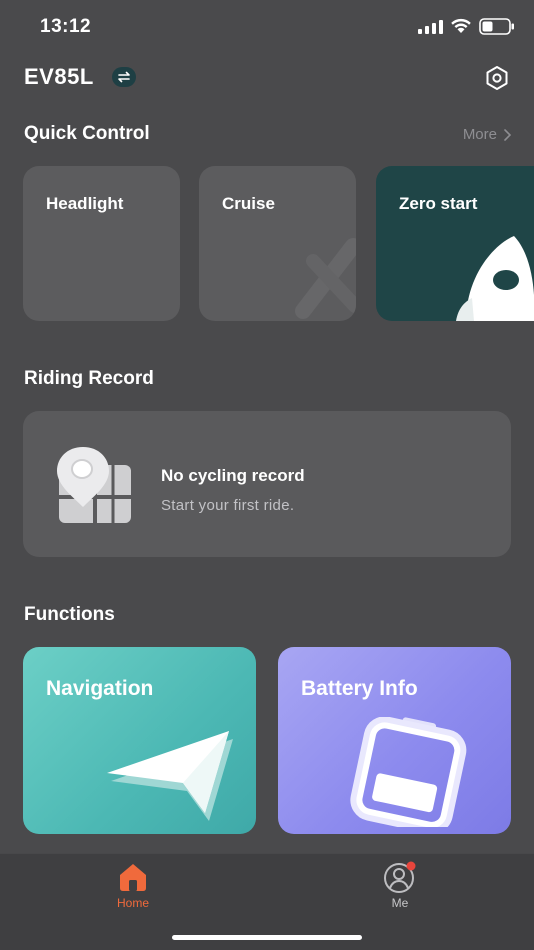  What do you see at coordinates (496, 26) in the screenshot?
I see `battery-status-icon` at bounding box center [496, 26].